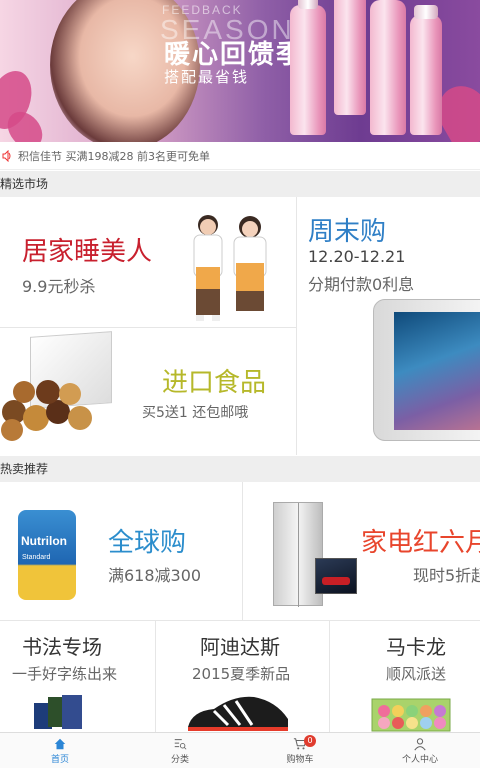 The width and height of the screenshot is (480, 768). Describe the element at coordinates (147, 543) in the screenshot. I see `card-title: 全球购` at that location.